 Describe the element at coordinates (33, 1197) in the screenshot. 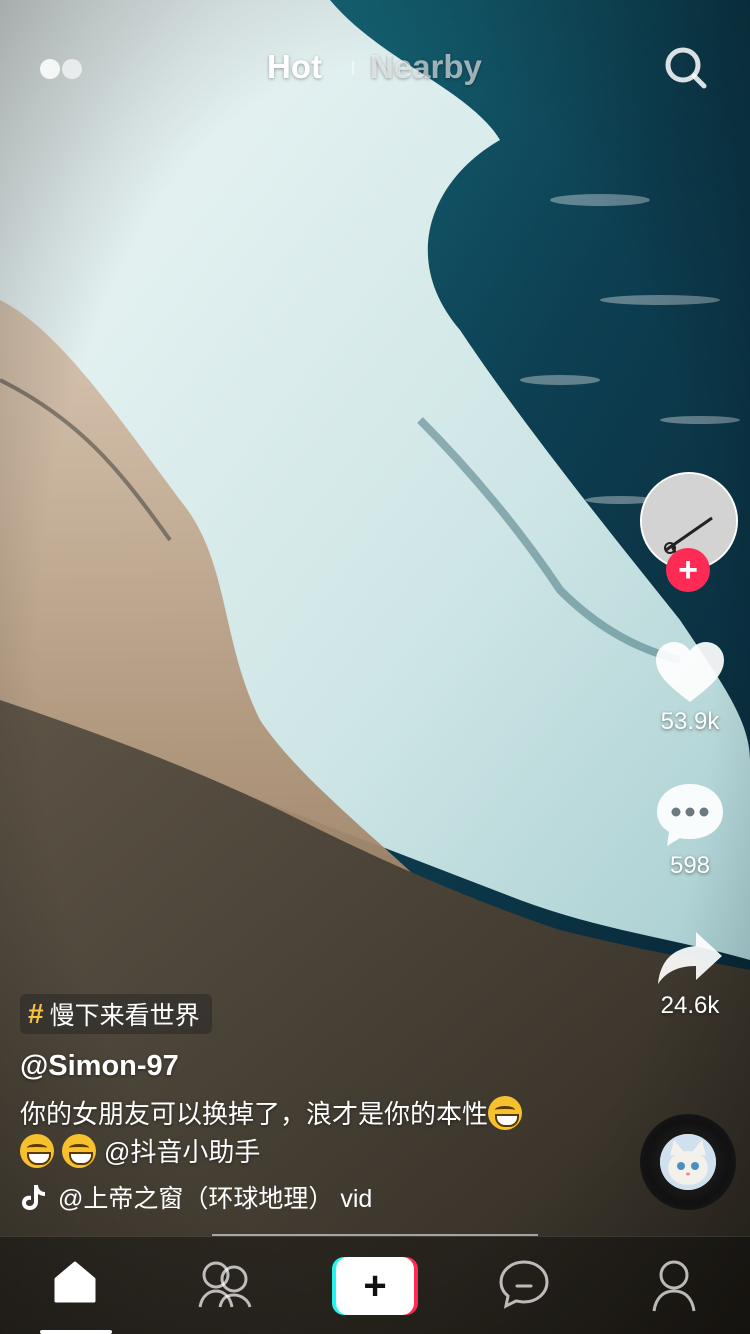

I see `tiktok-note-icon` at that location.